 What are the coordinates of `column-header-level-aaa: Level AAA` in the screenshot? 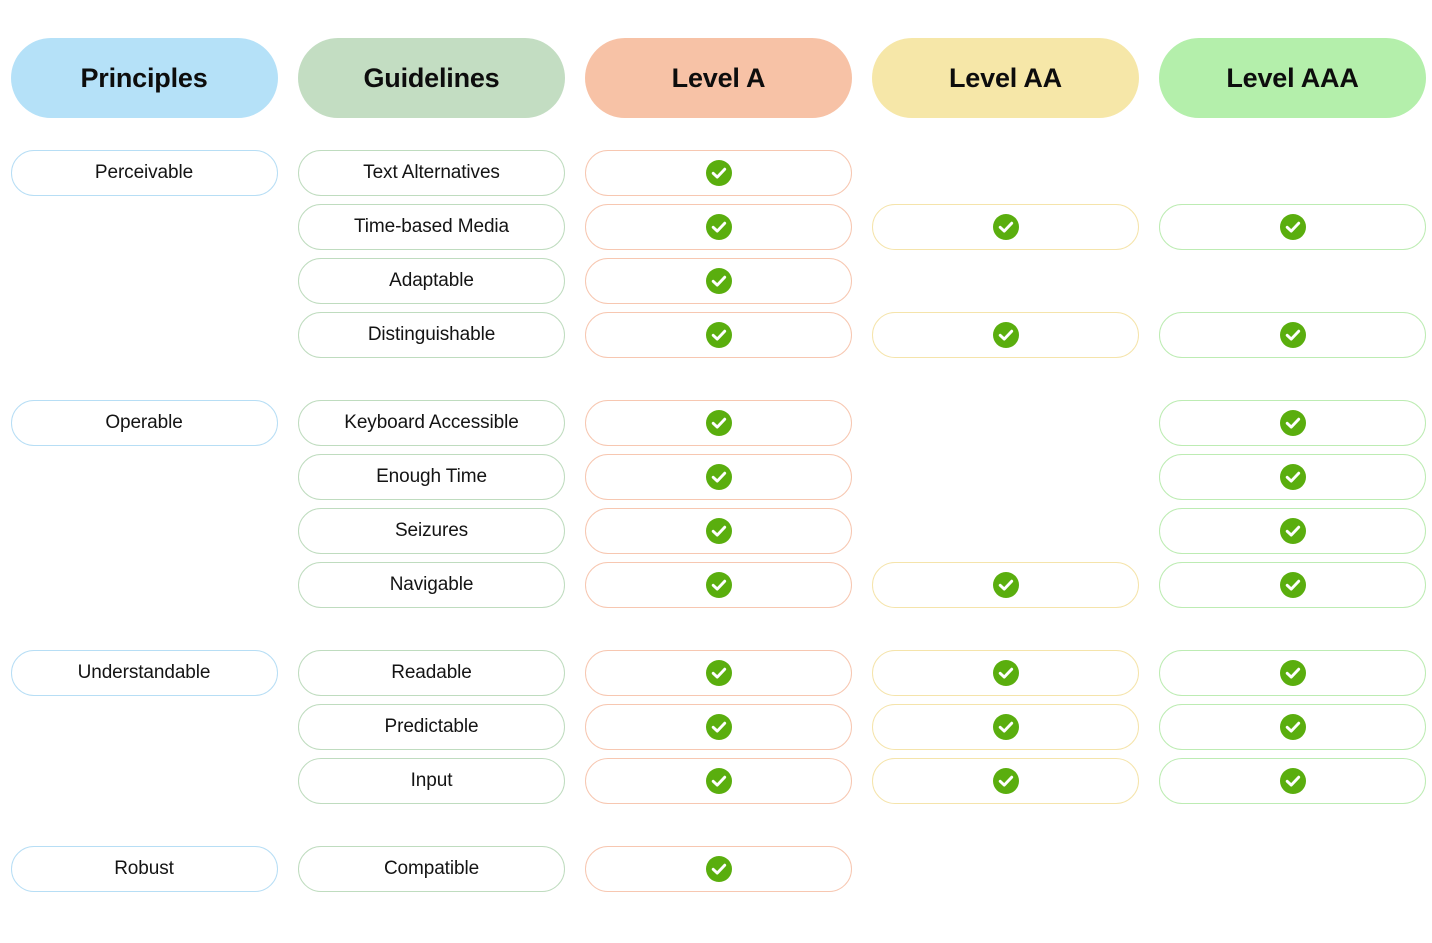 It's located at (1292, 78).